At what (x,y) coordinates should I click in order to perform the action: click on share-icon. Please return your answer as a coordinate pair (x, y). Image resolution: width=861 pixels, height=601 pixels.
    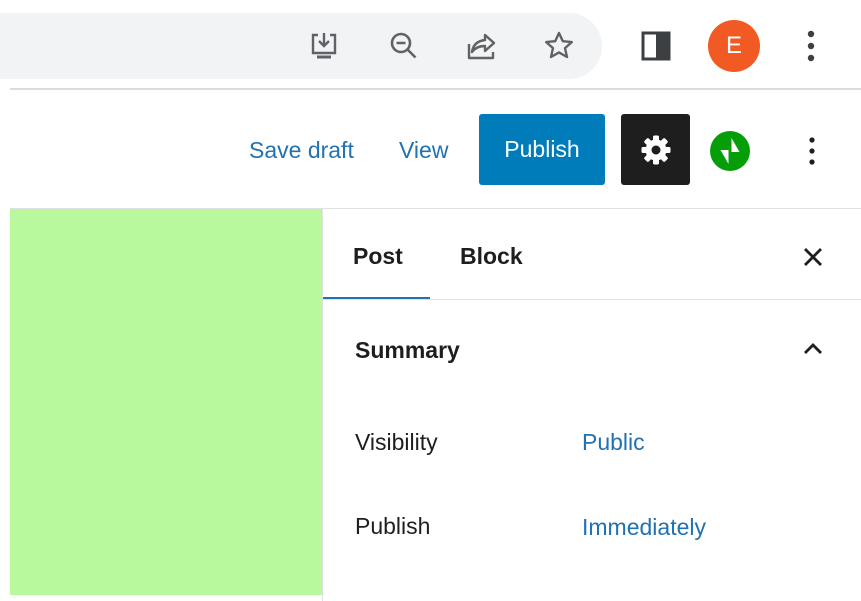
    Looking at the image, I should click on (482, 46).